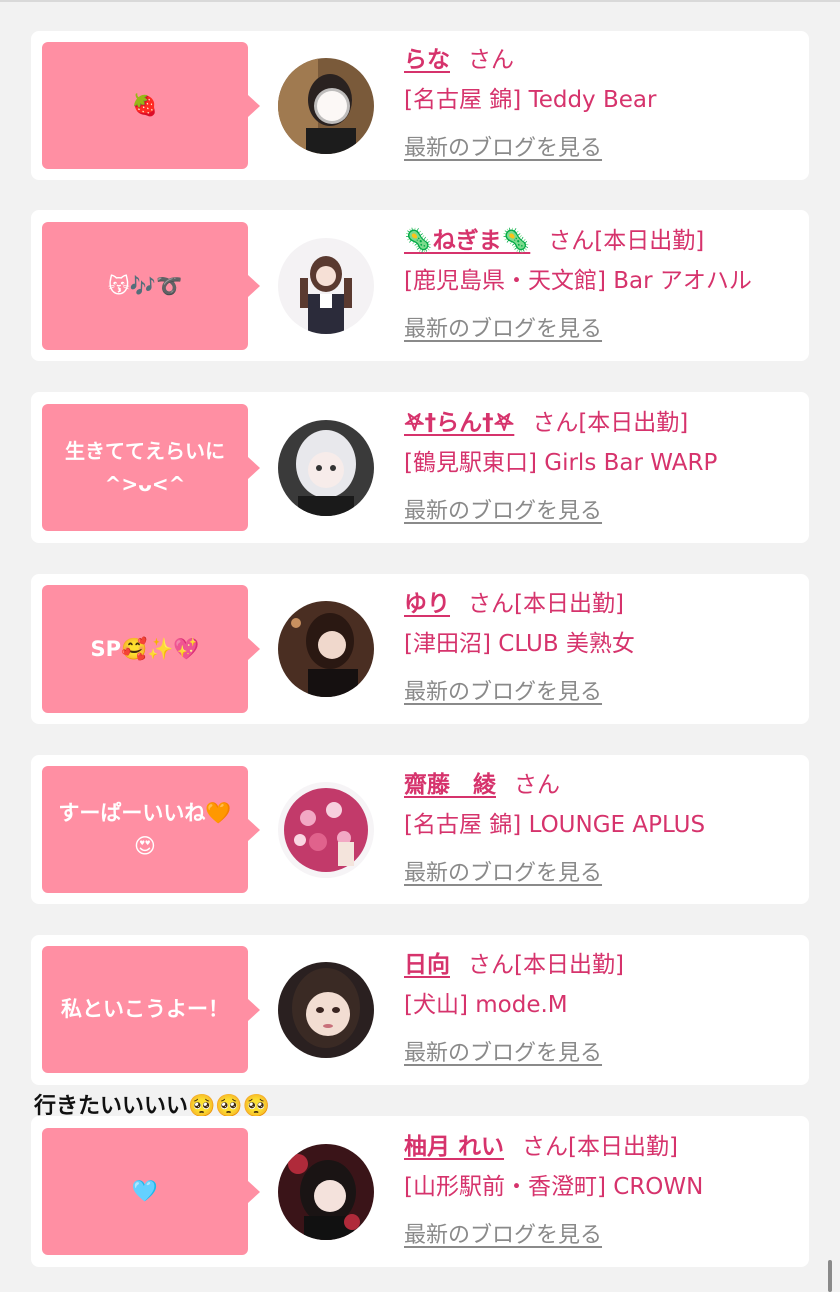 This screenshot has width=840, height=1292. Describe the element at coordinates (519, 644) in the screenshot. I see `store-name: [津田沼] CLUB 美熟女` at that location.